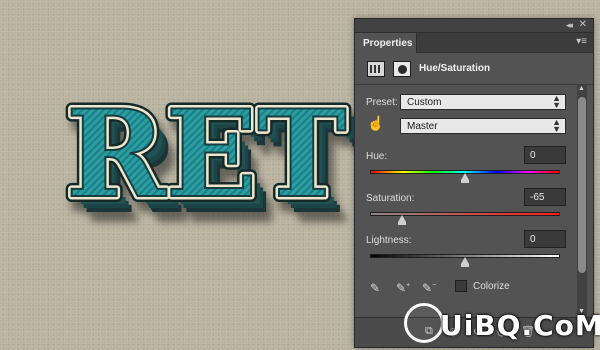  I want to click on saturation-input: -65, so click(545, 197).